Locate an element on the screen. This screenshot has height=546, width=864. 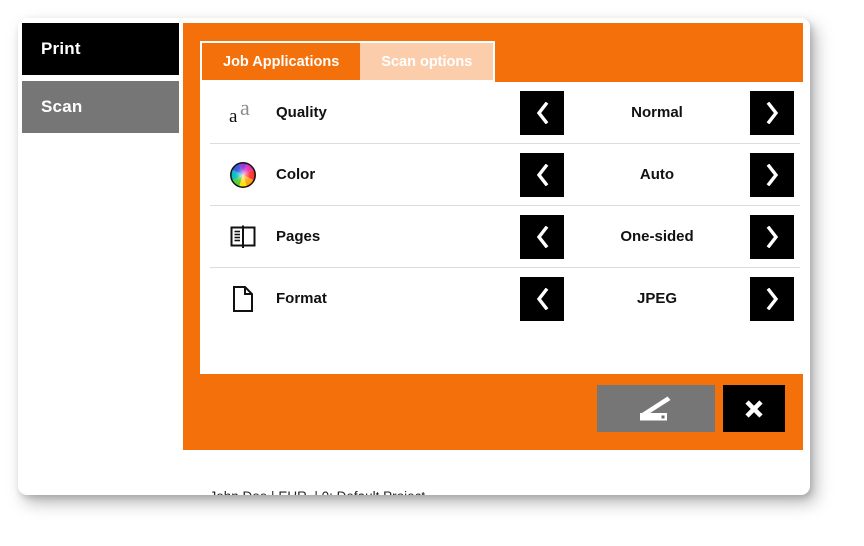
sidebar-item-print: Print is located at coordinates (100, 49).